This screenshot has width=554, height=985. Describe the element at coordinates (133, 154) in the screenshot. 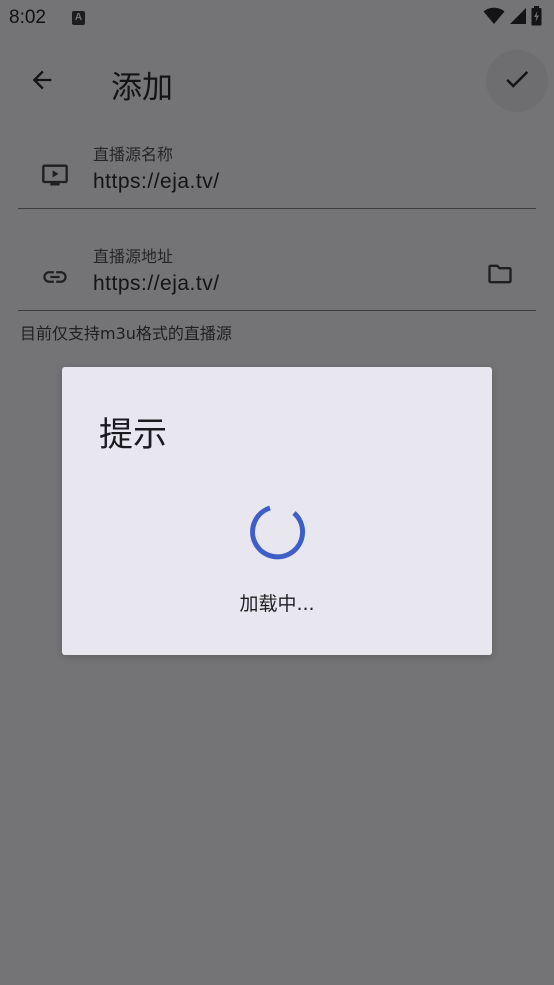

I see `source-name-label: 直播源名称` at that location.